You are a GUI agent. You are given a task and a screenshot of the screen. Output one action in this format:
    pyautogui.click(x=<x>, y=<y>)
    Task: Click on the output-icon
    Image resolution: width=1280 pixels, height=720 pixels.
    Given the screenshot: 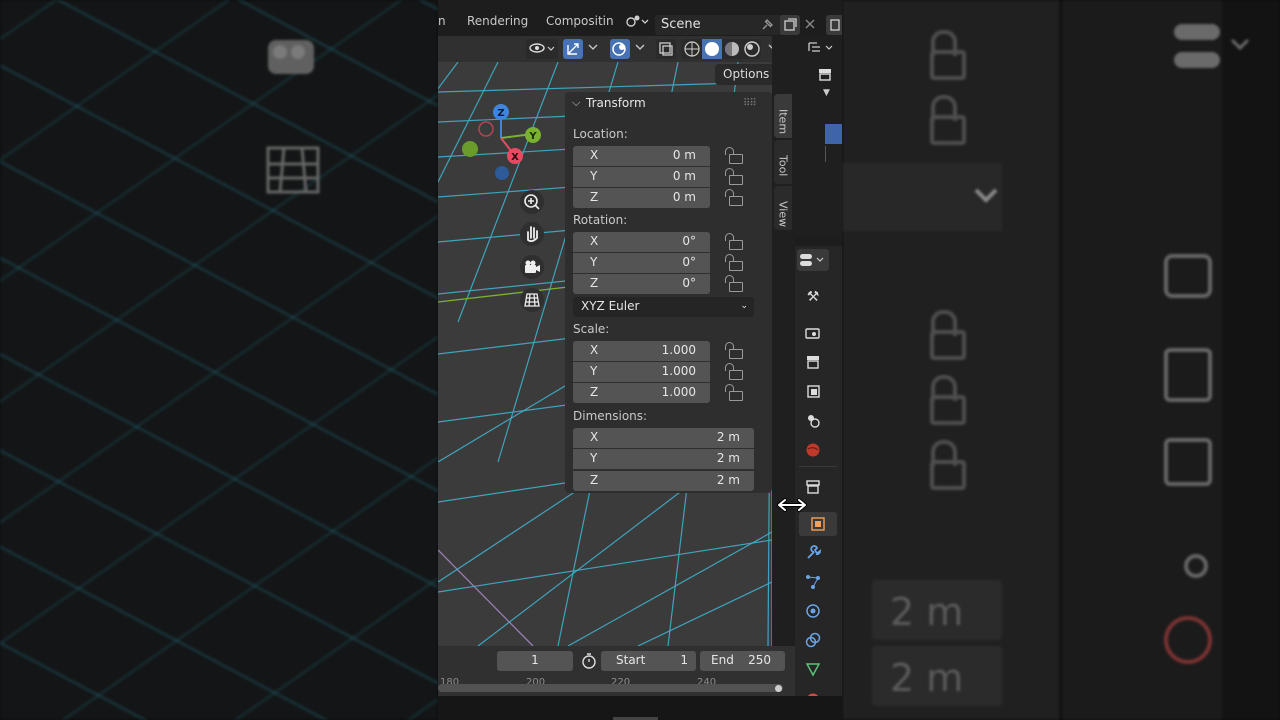 What is the action you would take?
    pyautogui.click(x=813, y=362)
    